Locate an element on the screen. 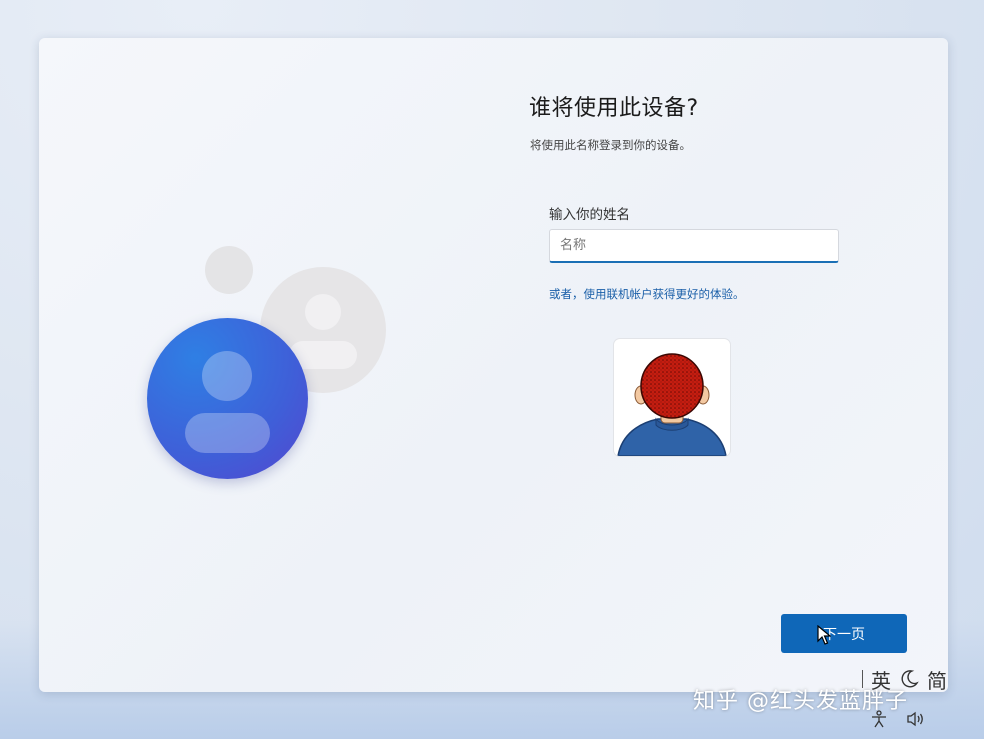 The image size is (984, 739). volume-icon is located at coordinates (916, 719).